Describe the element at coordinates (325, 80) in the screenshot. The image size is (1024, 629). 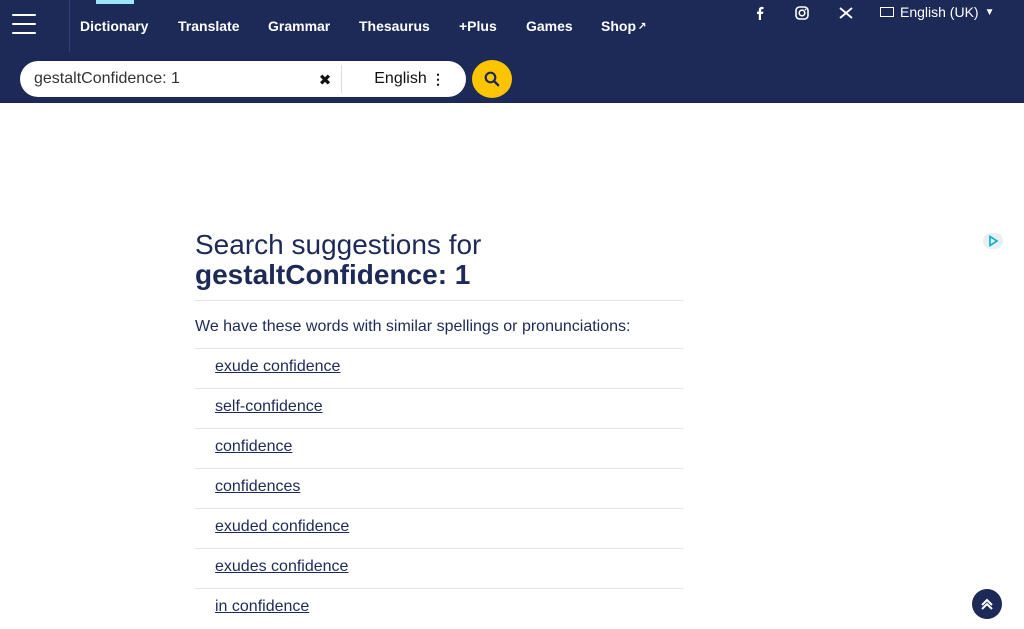
I see `clear-search-icon: ✖` at that location.